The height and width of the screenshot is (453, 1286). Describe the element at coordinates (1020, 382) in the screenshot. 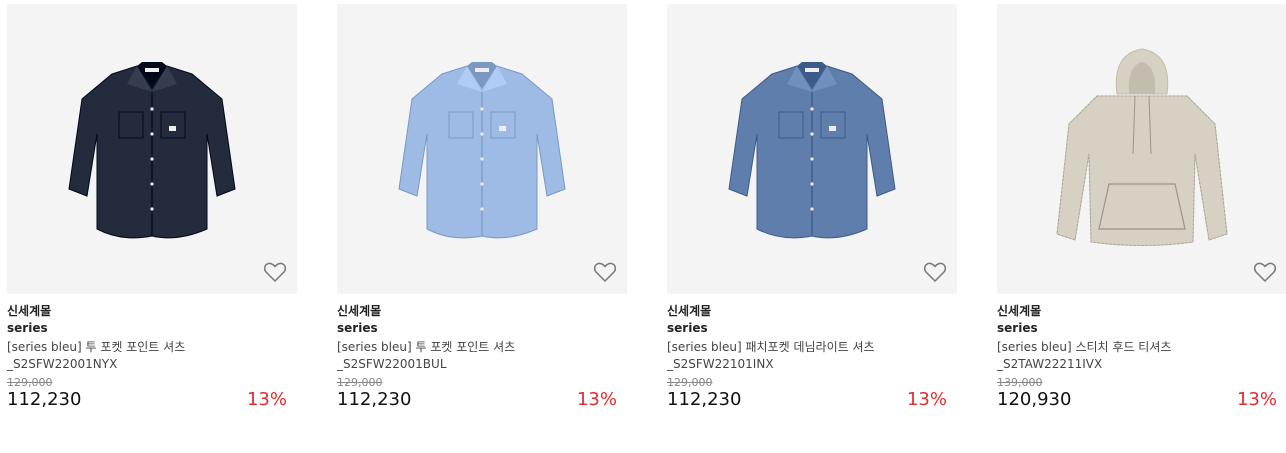

I see `original-price: 139,000` at that location.